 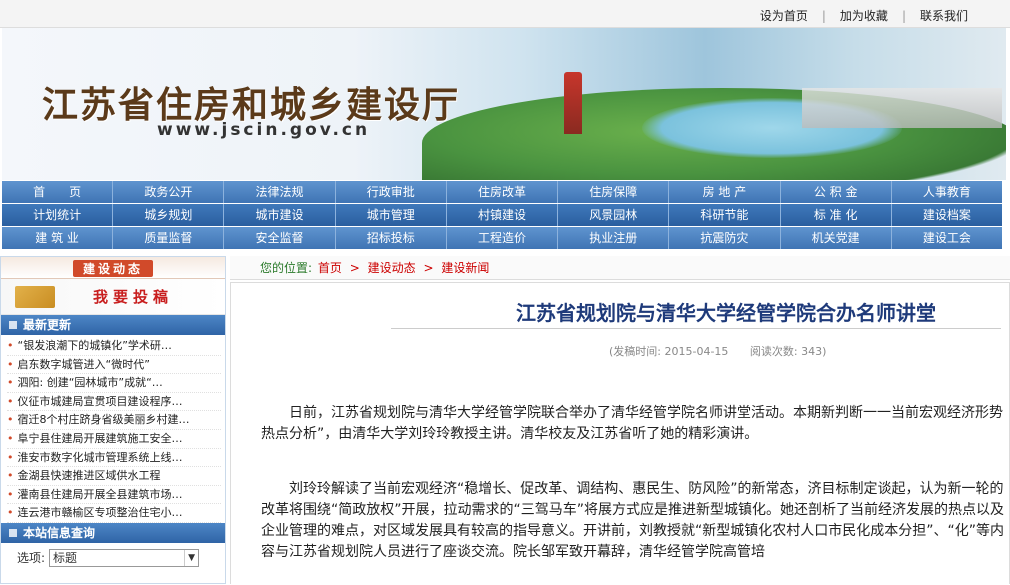 I want to click on nav-item: 人事教育, so click(x=947, y=192).